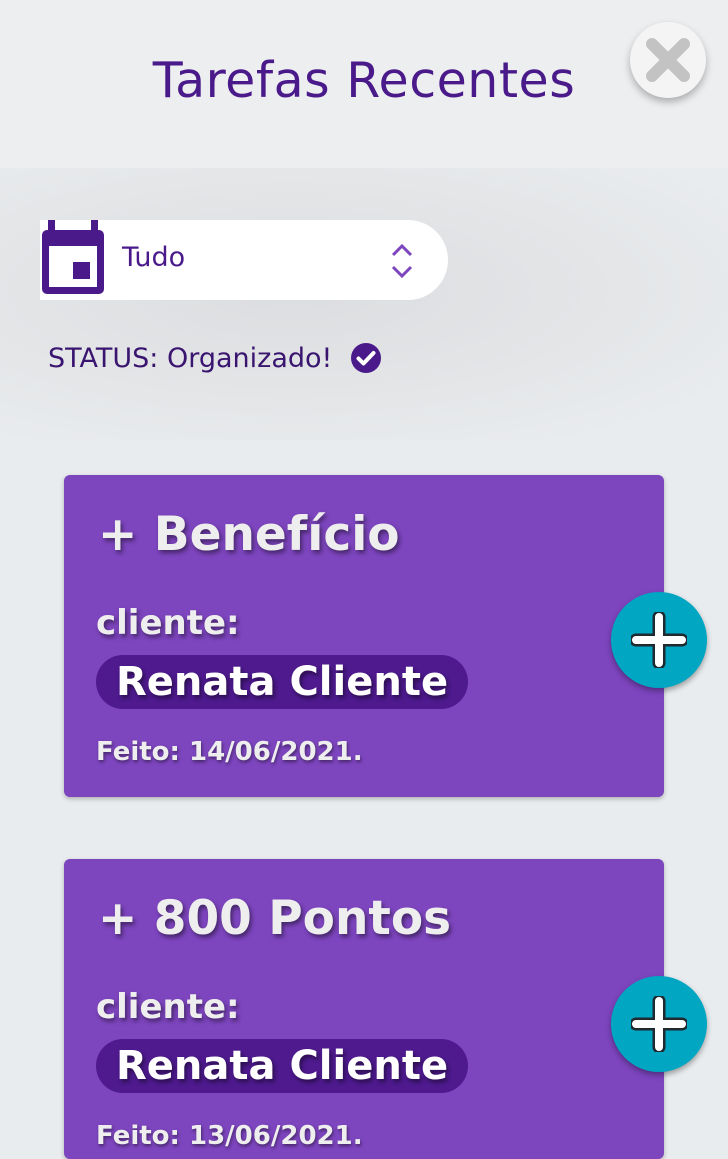 This screenshot has height=1159, width=728. I want to click on close-button, so click(668, 60).